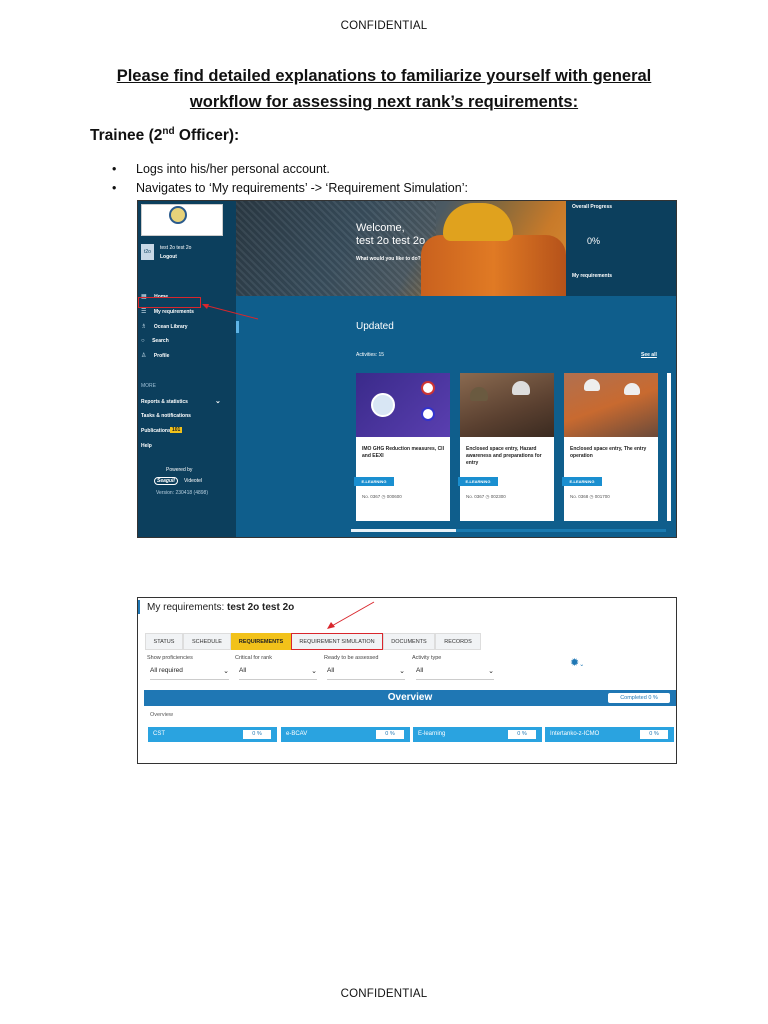  I want to click on card-meta: No. 0367 ◷ 002300, so click(486, 496).